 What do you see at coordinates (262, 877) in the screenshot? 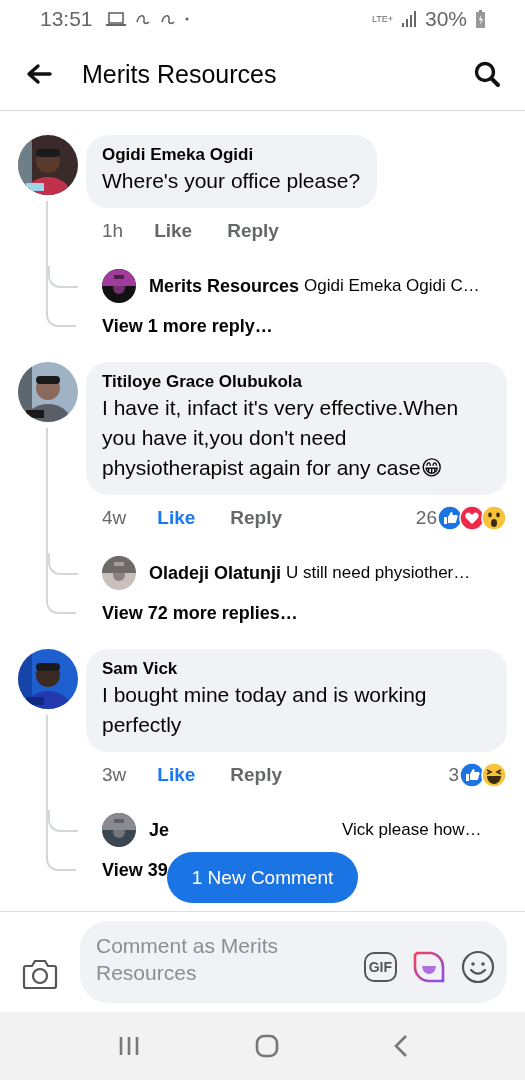
I see `new-comment-button: 1 New Comment` at bounding box center [262, 877].